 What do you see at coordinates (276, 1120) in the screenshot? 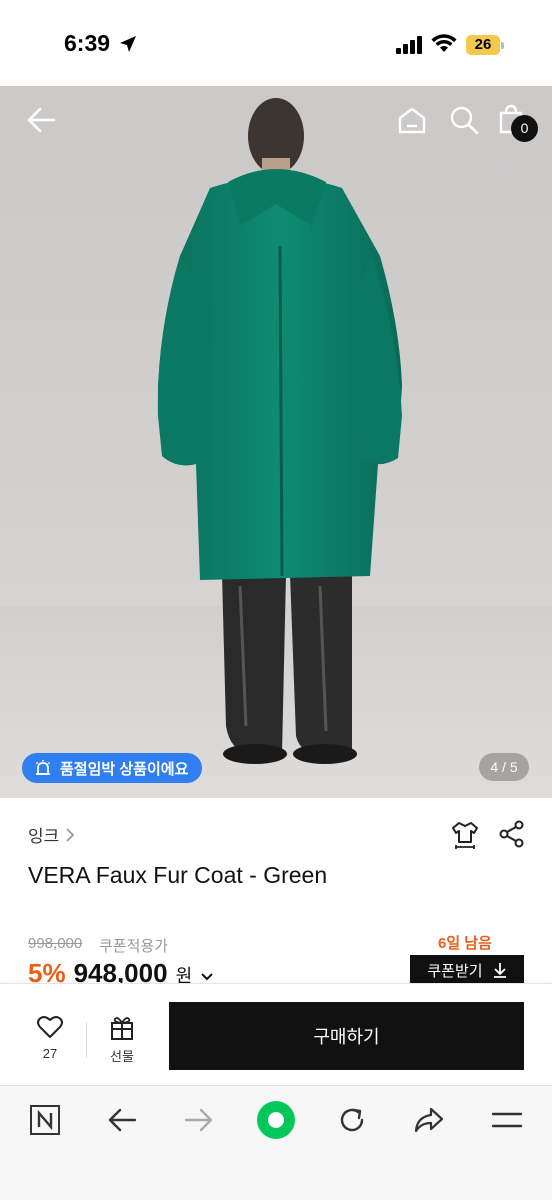
I see `green-circle-icon` at bounding box center [276, 1120].